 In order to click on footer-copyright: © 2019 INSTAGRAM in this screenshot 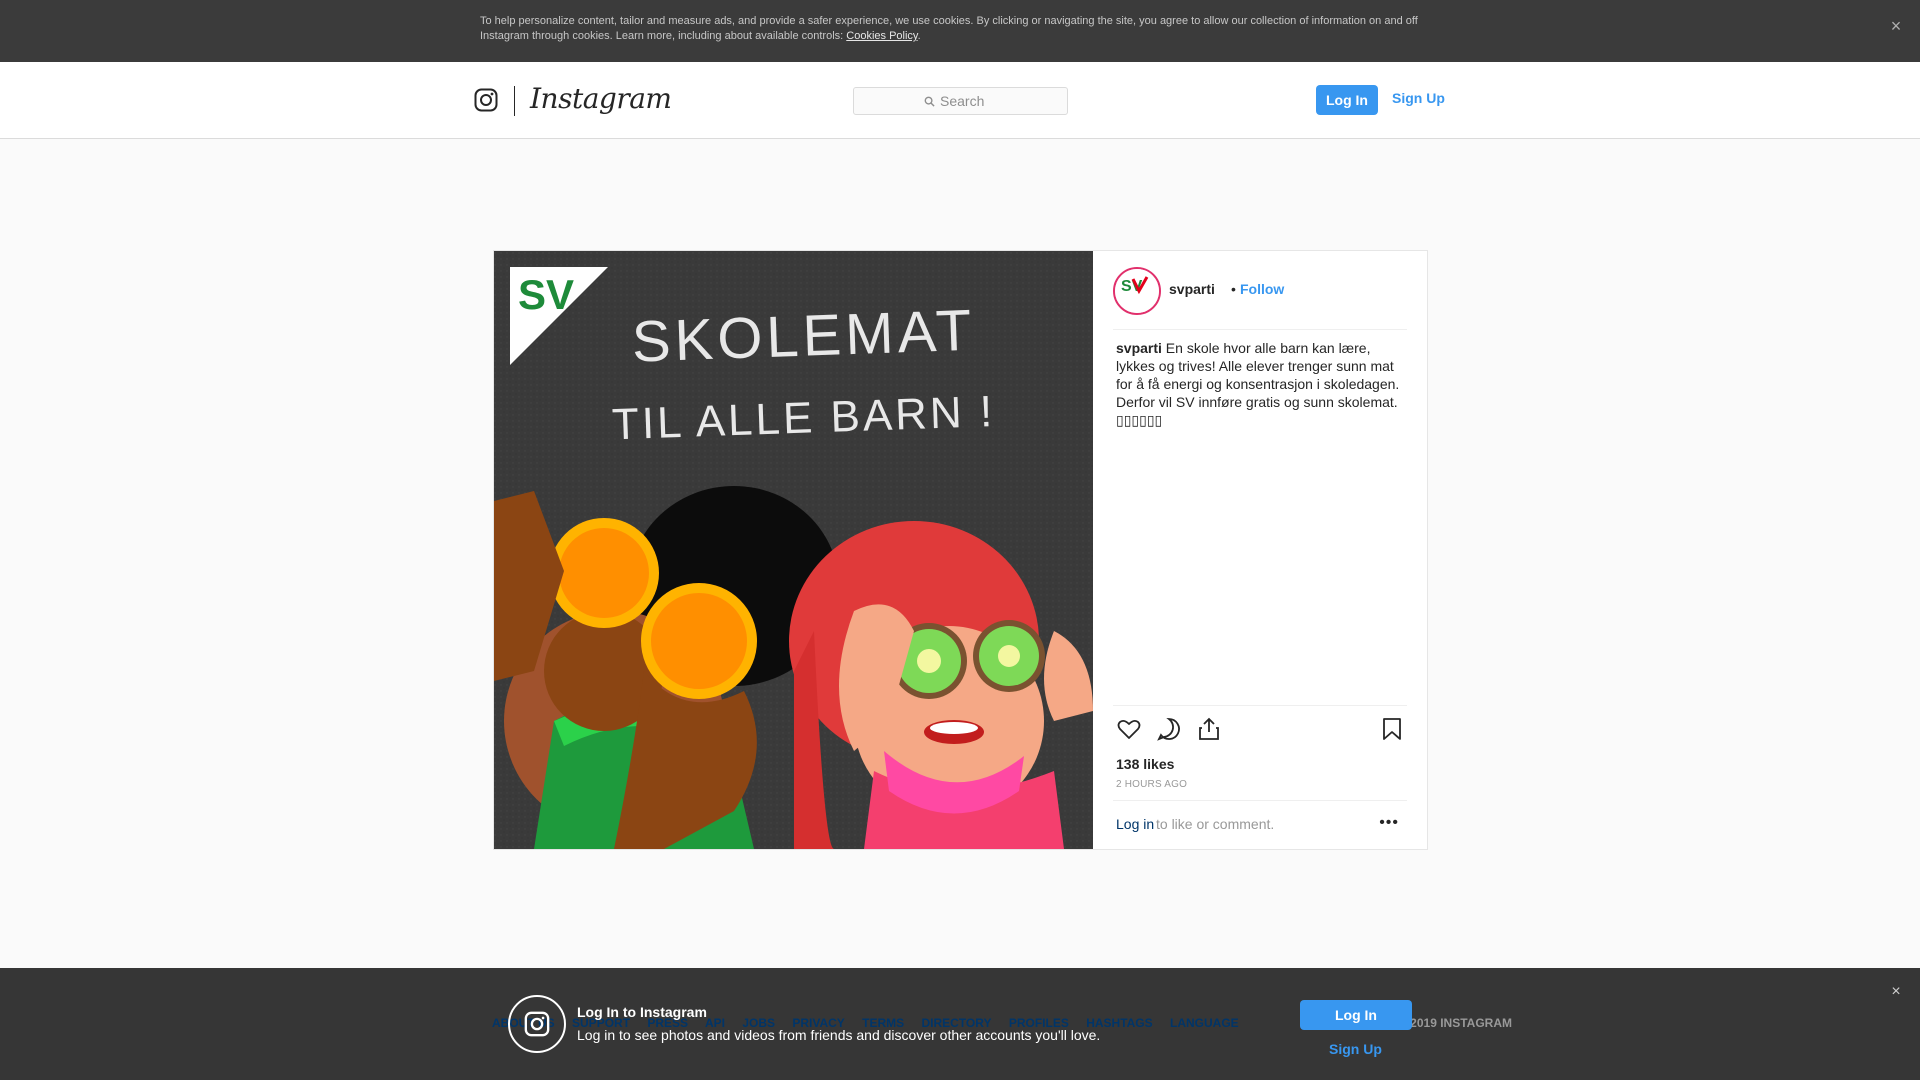, I will do `click(1455, 1023)`.